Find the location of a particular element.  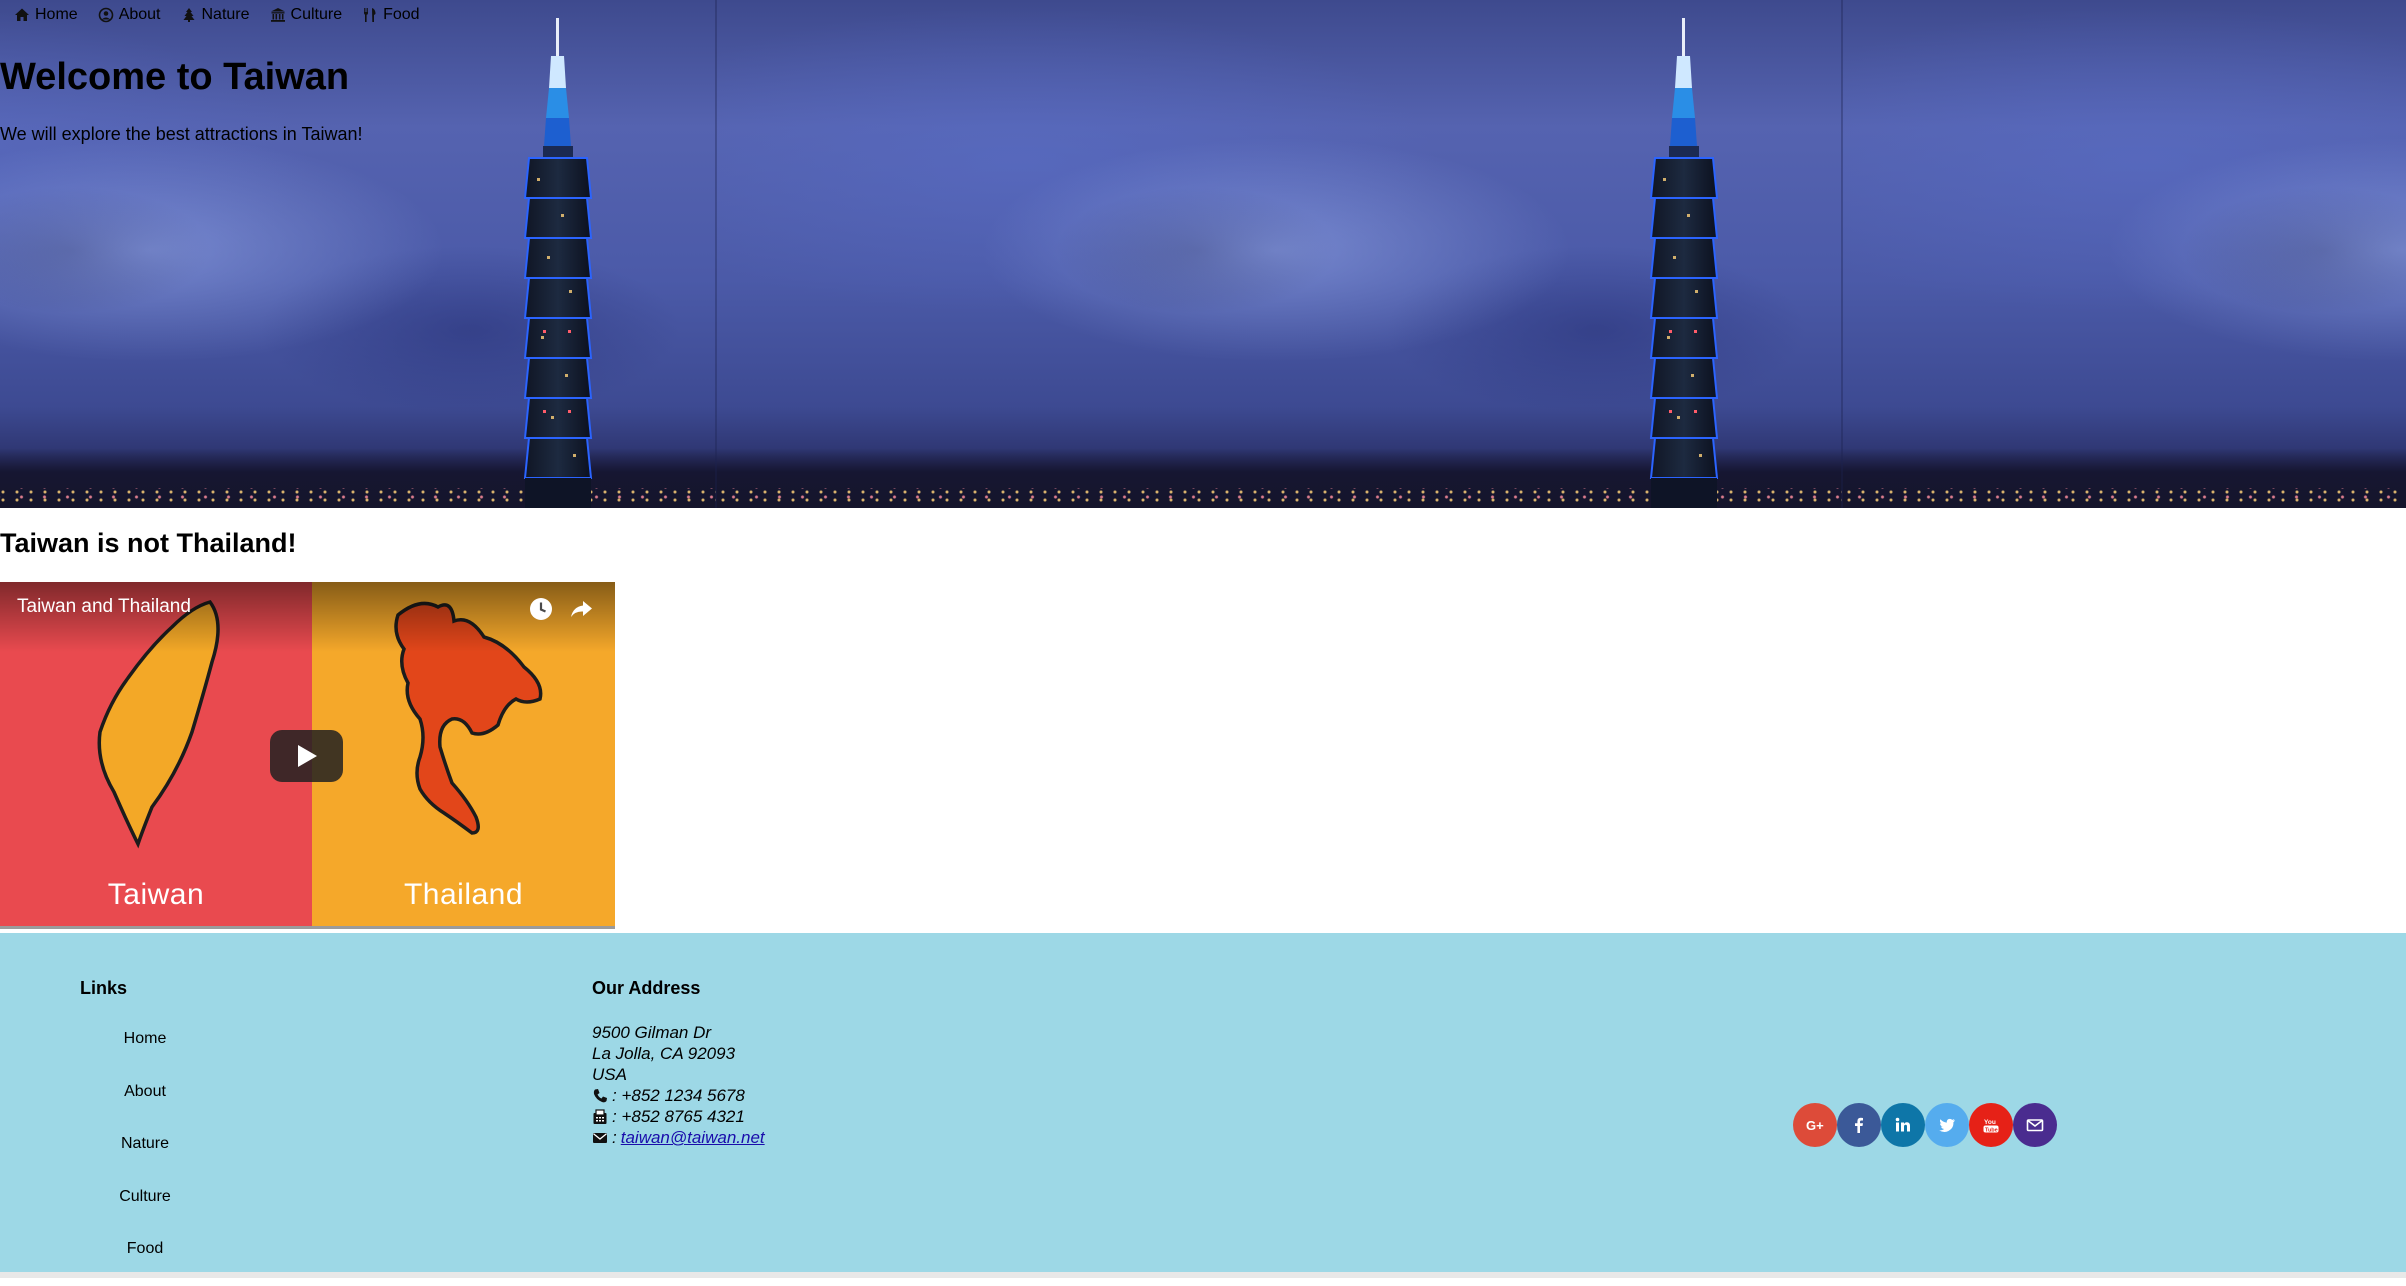

nav-item-about: About is located at coordinates (129, 15).